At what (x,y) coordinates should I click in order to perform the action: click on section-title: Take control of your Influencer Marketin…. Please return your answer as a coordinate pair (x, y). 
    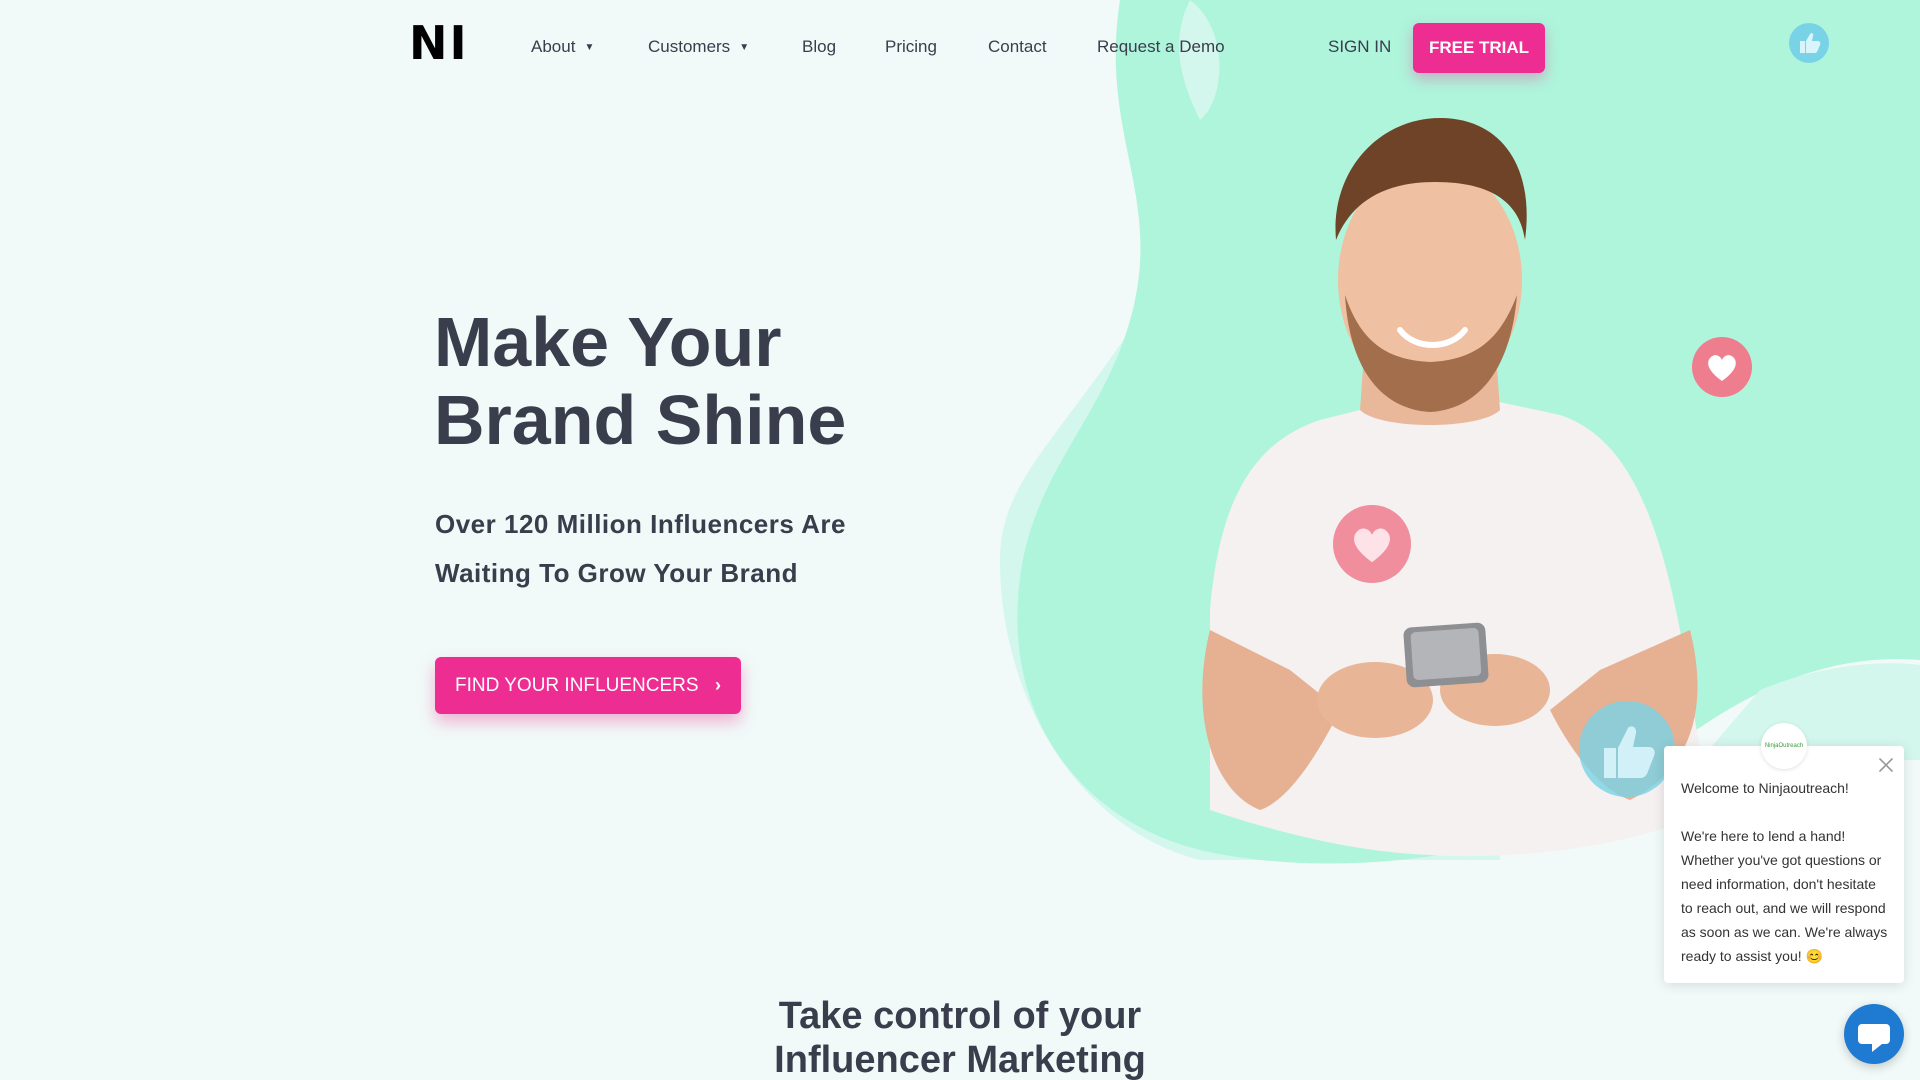
    Looking at the image, I should click on (960, 1037).